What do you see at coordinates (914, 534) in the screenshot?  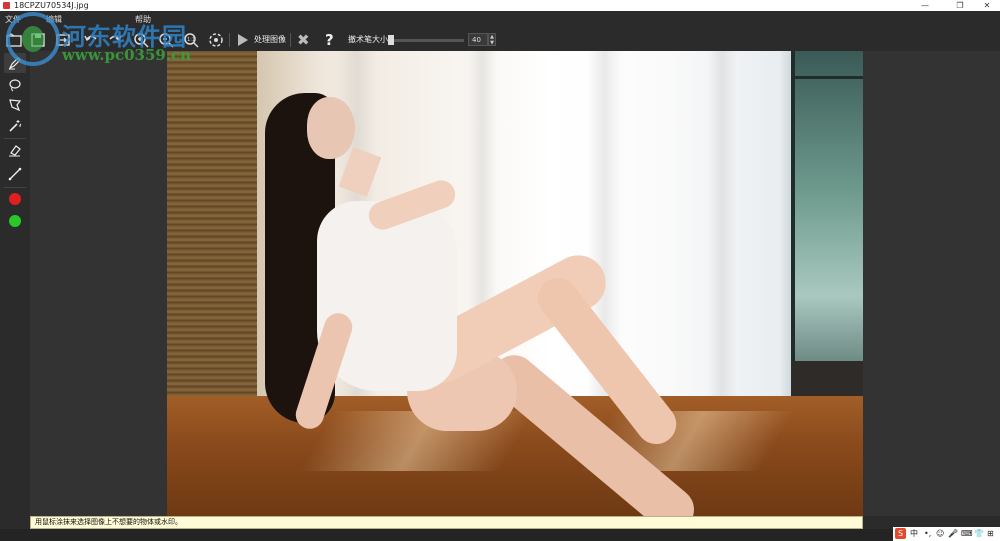 I see `ime-language: 中` at bounding box center [914, 534].